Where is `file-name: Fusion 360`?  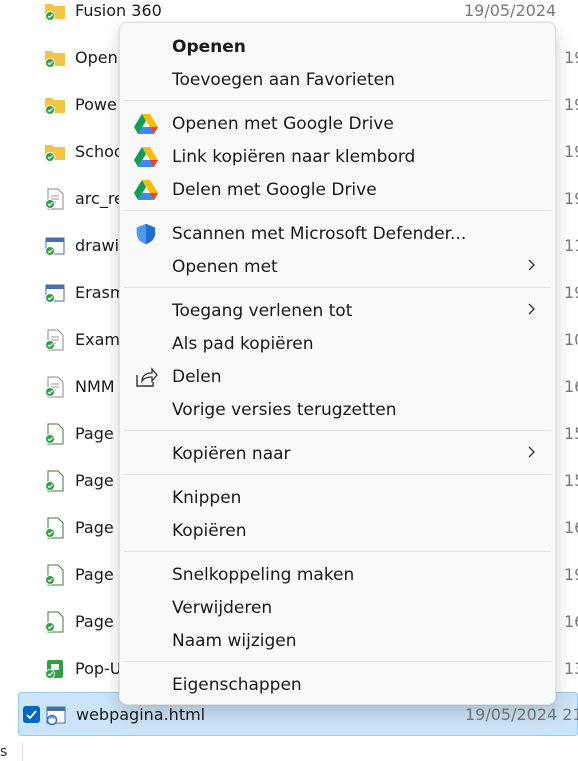
file-name: Fusion 360 is located at coordinates (118, 10).